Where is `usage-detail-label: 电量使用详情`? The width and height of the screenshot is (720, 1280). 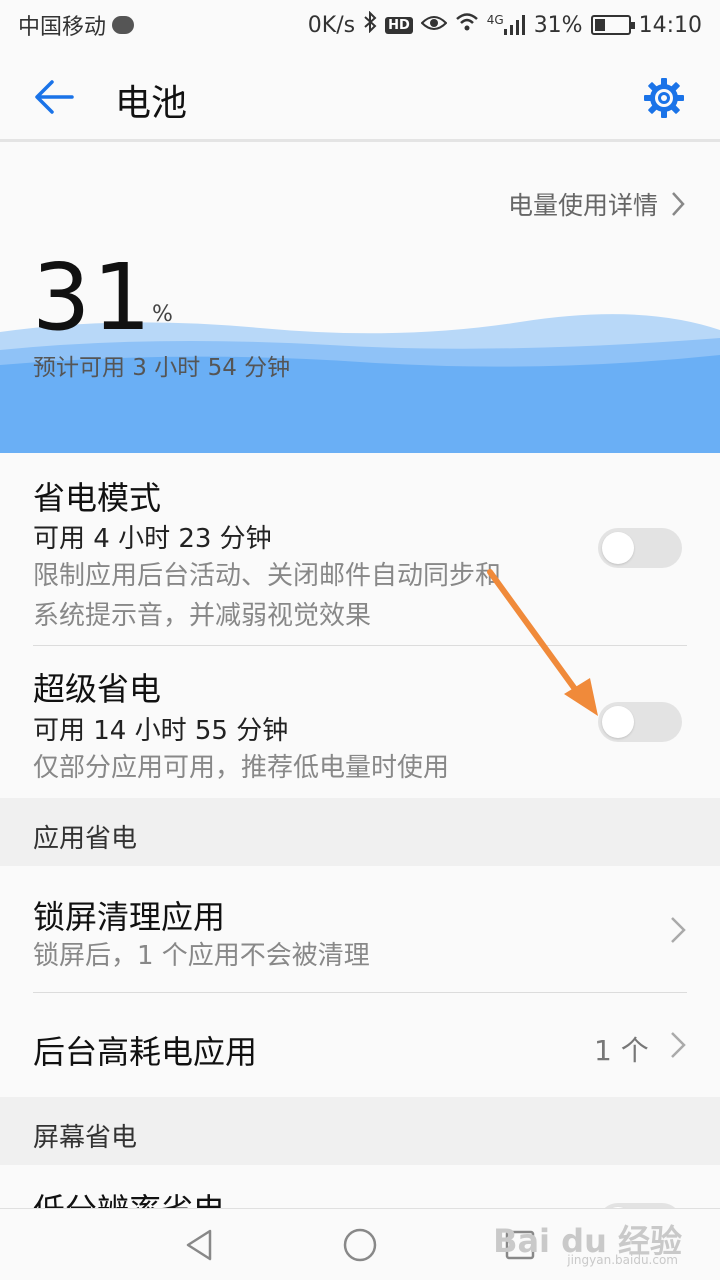 usage-detail-label: 电量使用详情 is located at coordinates (582, 205).